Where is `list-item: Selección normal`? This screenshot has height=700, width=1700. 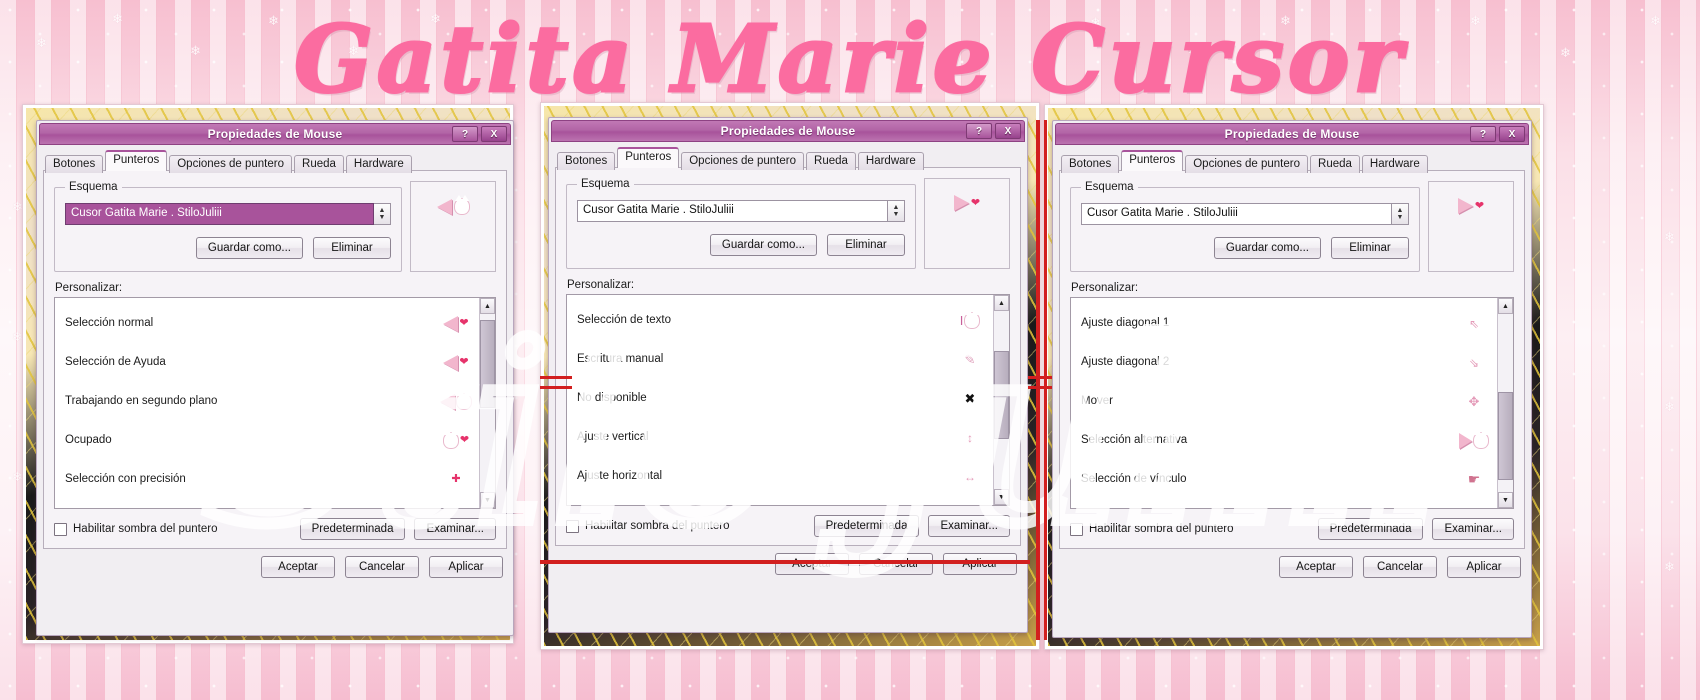
list-item: Selección normal is located at coordinates (249, 323).